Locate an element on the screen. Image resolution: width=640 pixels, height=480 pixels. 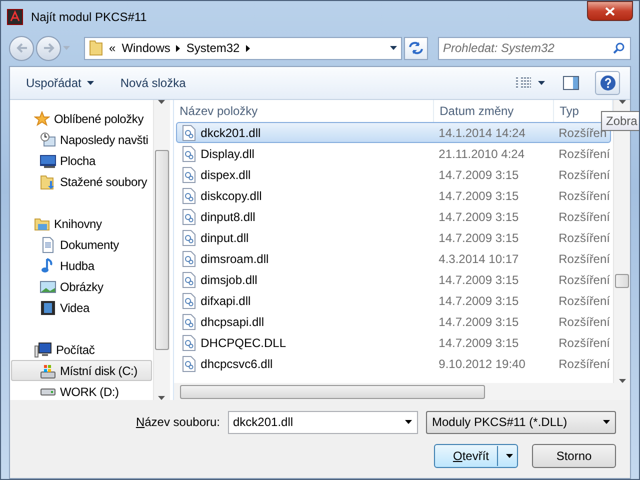
file-name: dinput.dll is located at coordinates (224, 237).